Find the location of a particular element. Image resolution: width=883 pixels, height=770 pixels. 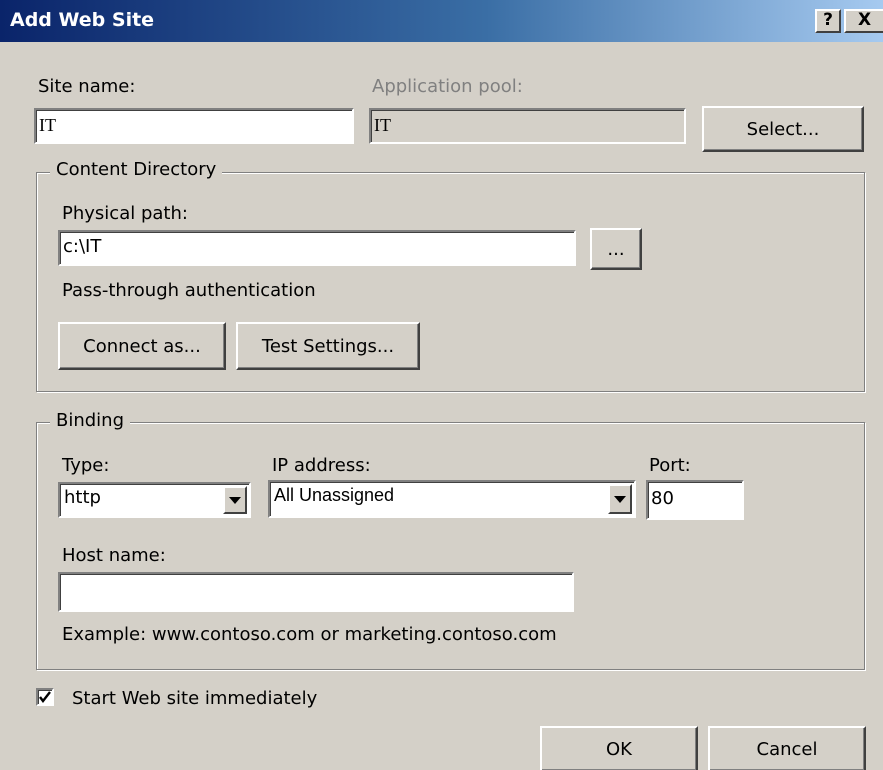

port-input: 80 is located at coordinates (695, 500).